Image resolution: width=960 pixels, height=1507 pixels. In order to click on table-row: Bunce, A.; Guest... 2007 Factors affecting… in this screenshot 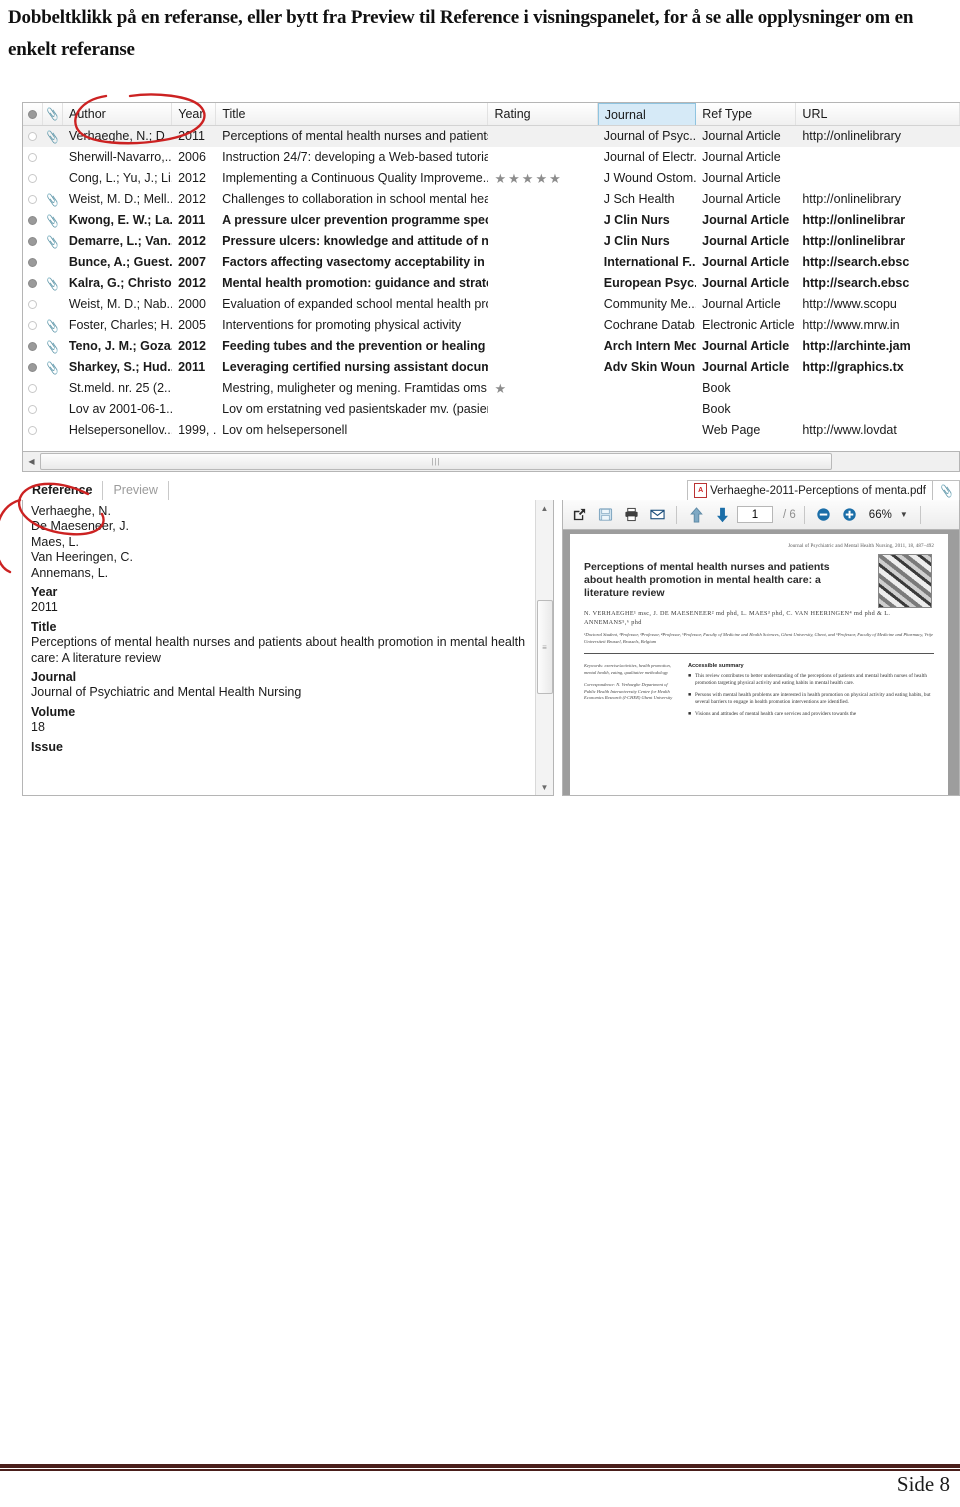, I will do `click(491, 262)`.